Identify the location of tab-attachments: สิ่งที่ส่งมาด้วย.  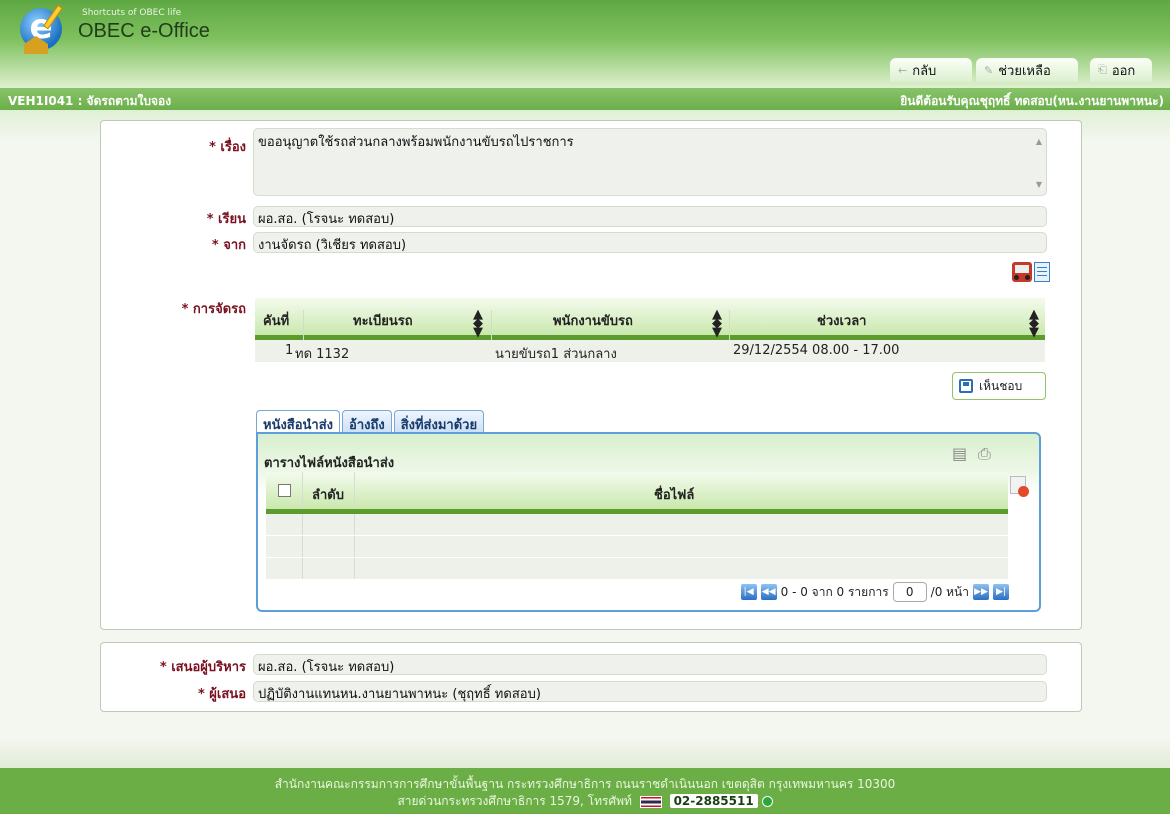
(439, 421).